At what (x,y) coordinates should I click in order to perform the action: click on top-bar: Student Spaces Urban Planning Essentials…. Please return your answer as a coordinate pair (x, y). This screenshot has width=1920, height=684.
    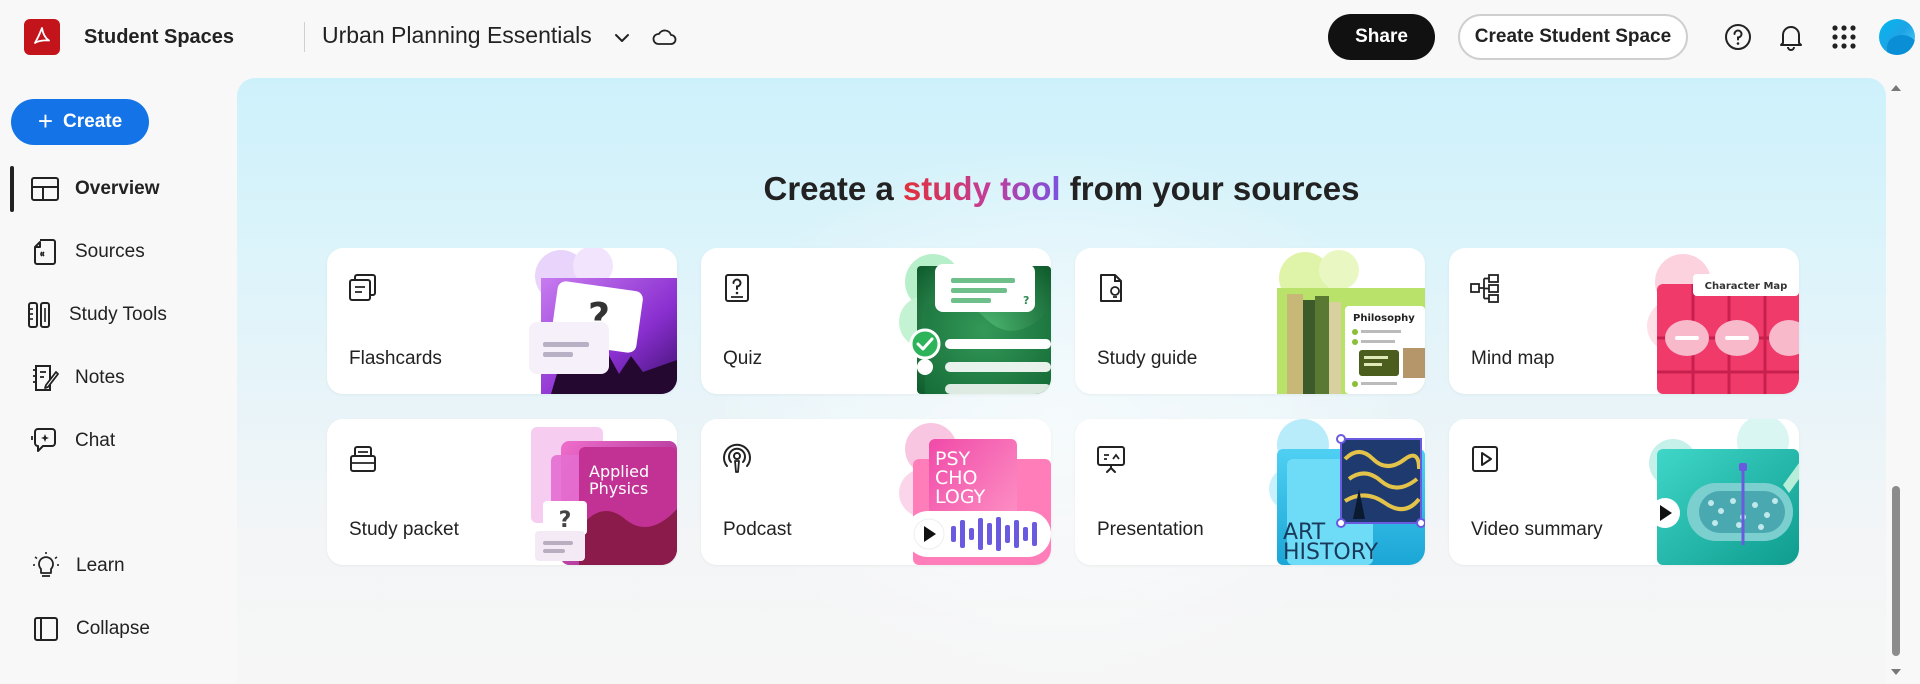
    Looking at the image, I should click on (960, 38).